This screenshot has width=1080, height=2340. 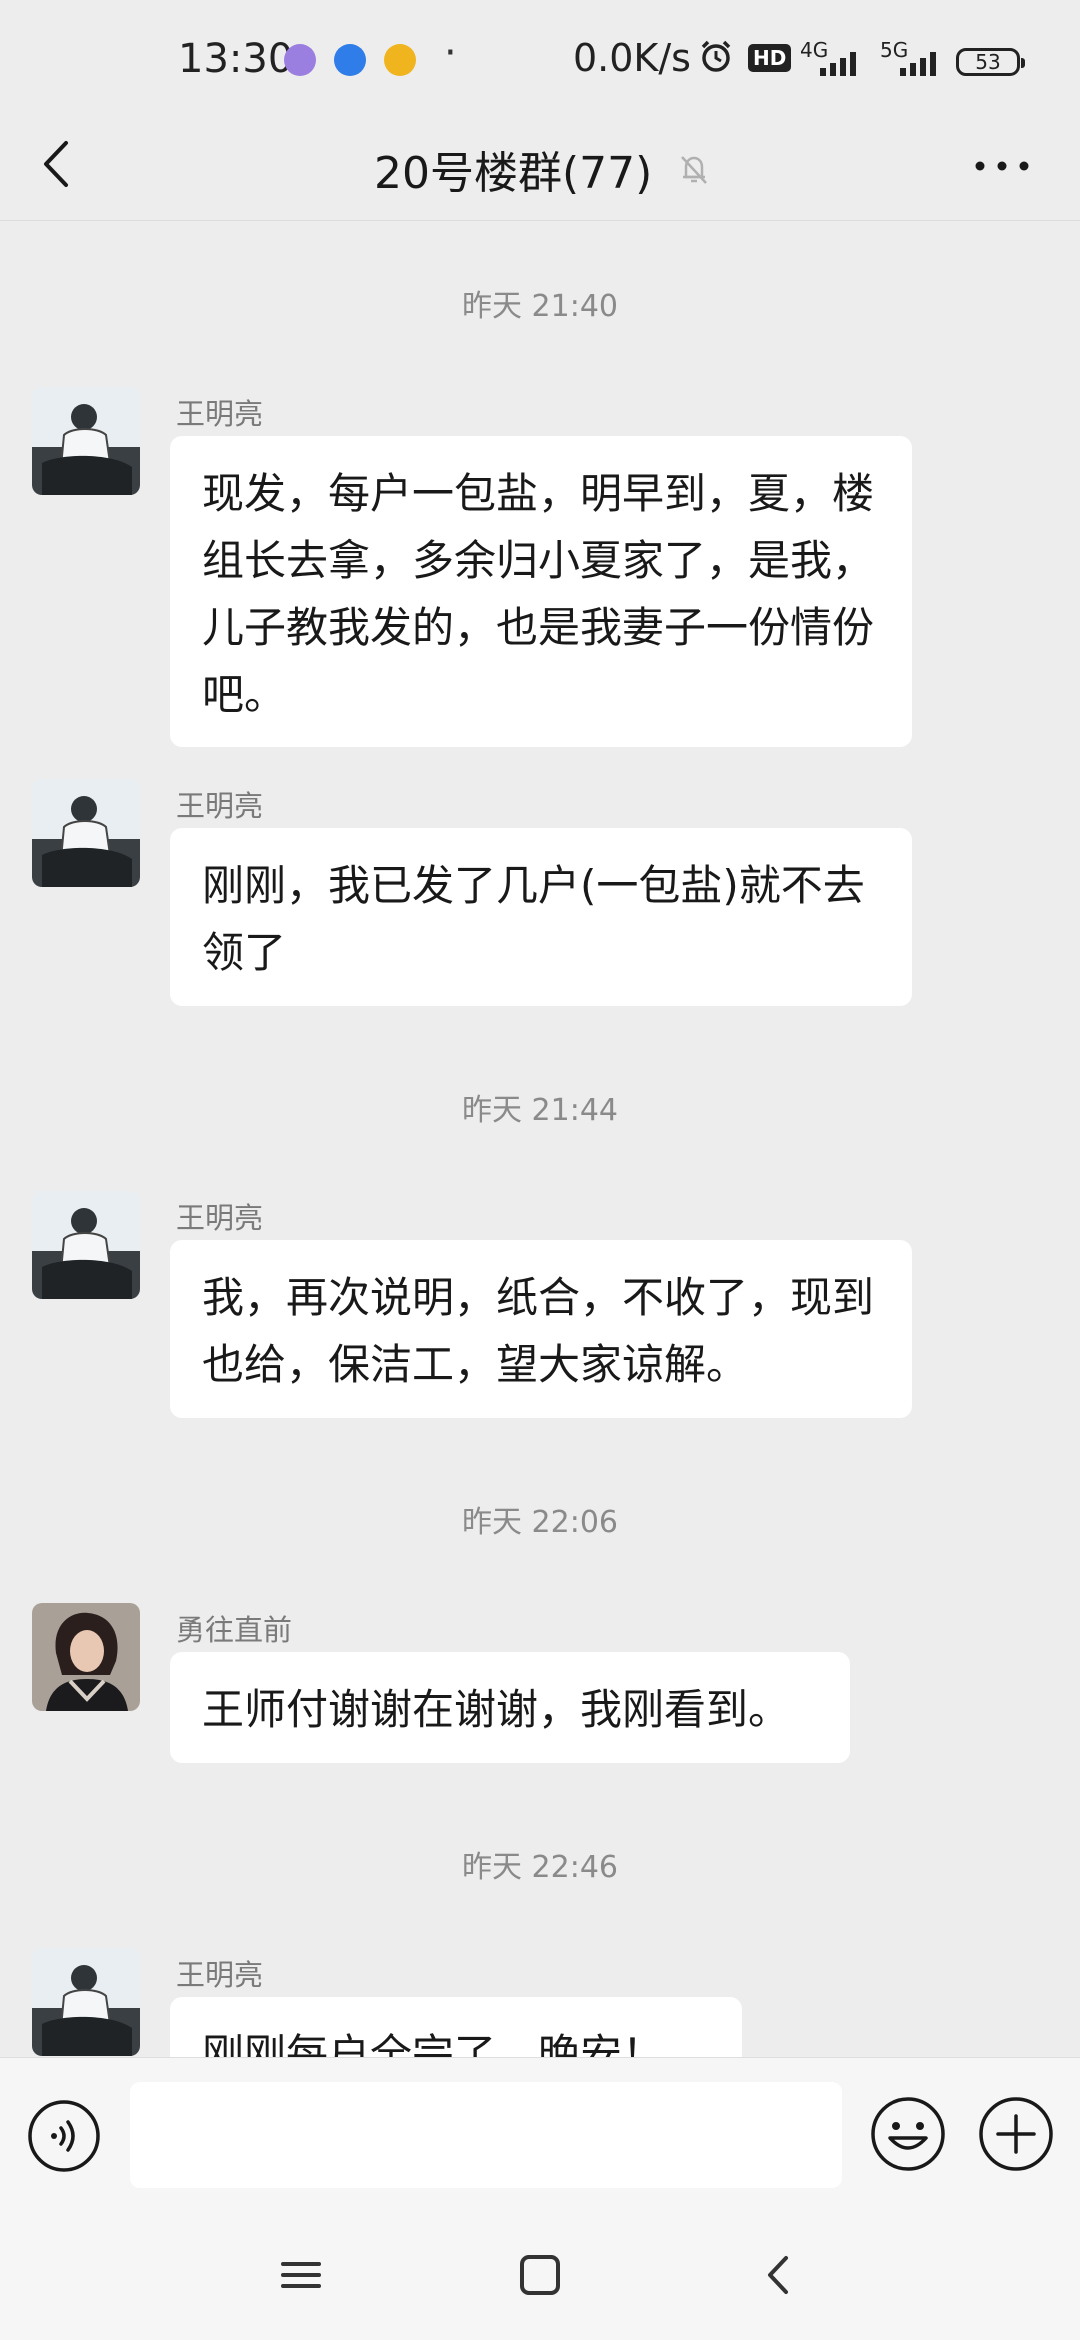 I want to click on timestamp-separator: 昨天 22:06, so click(x=540, y=1522).